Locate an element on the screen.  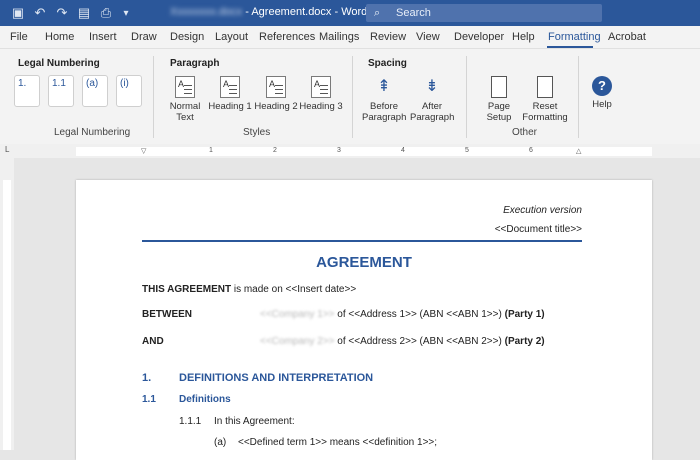
agreement-date: is made on <<Insert date>> is located at coordinates (294, 289).